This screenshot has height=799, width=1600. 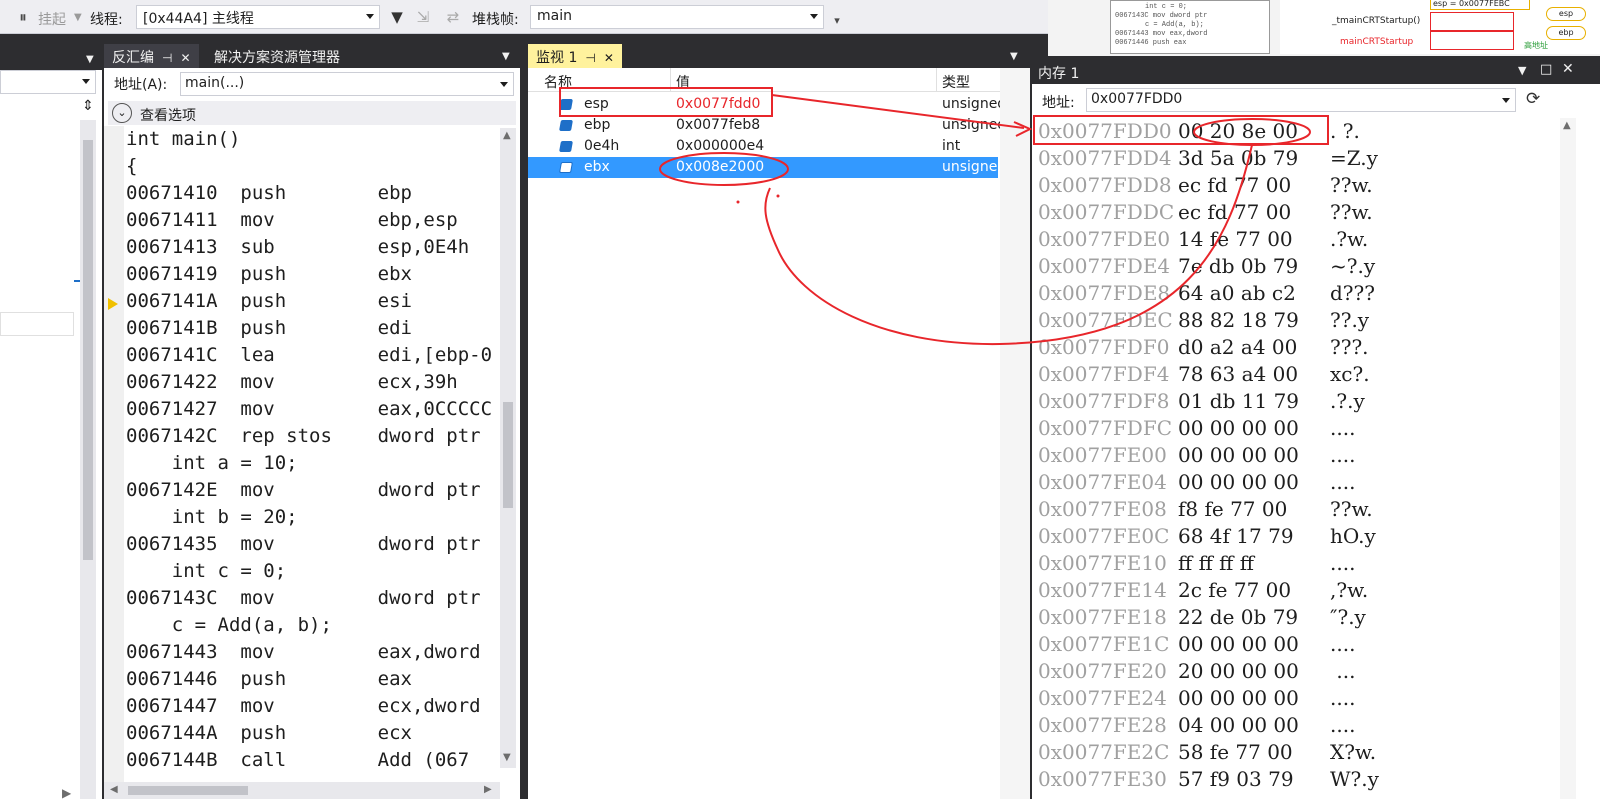 I want to click on refresh-icon: ⟳, so click(x=1533, y=99).